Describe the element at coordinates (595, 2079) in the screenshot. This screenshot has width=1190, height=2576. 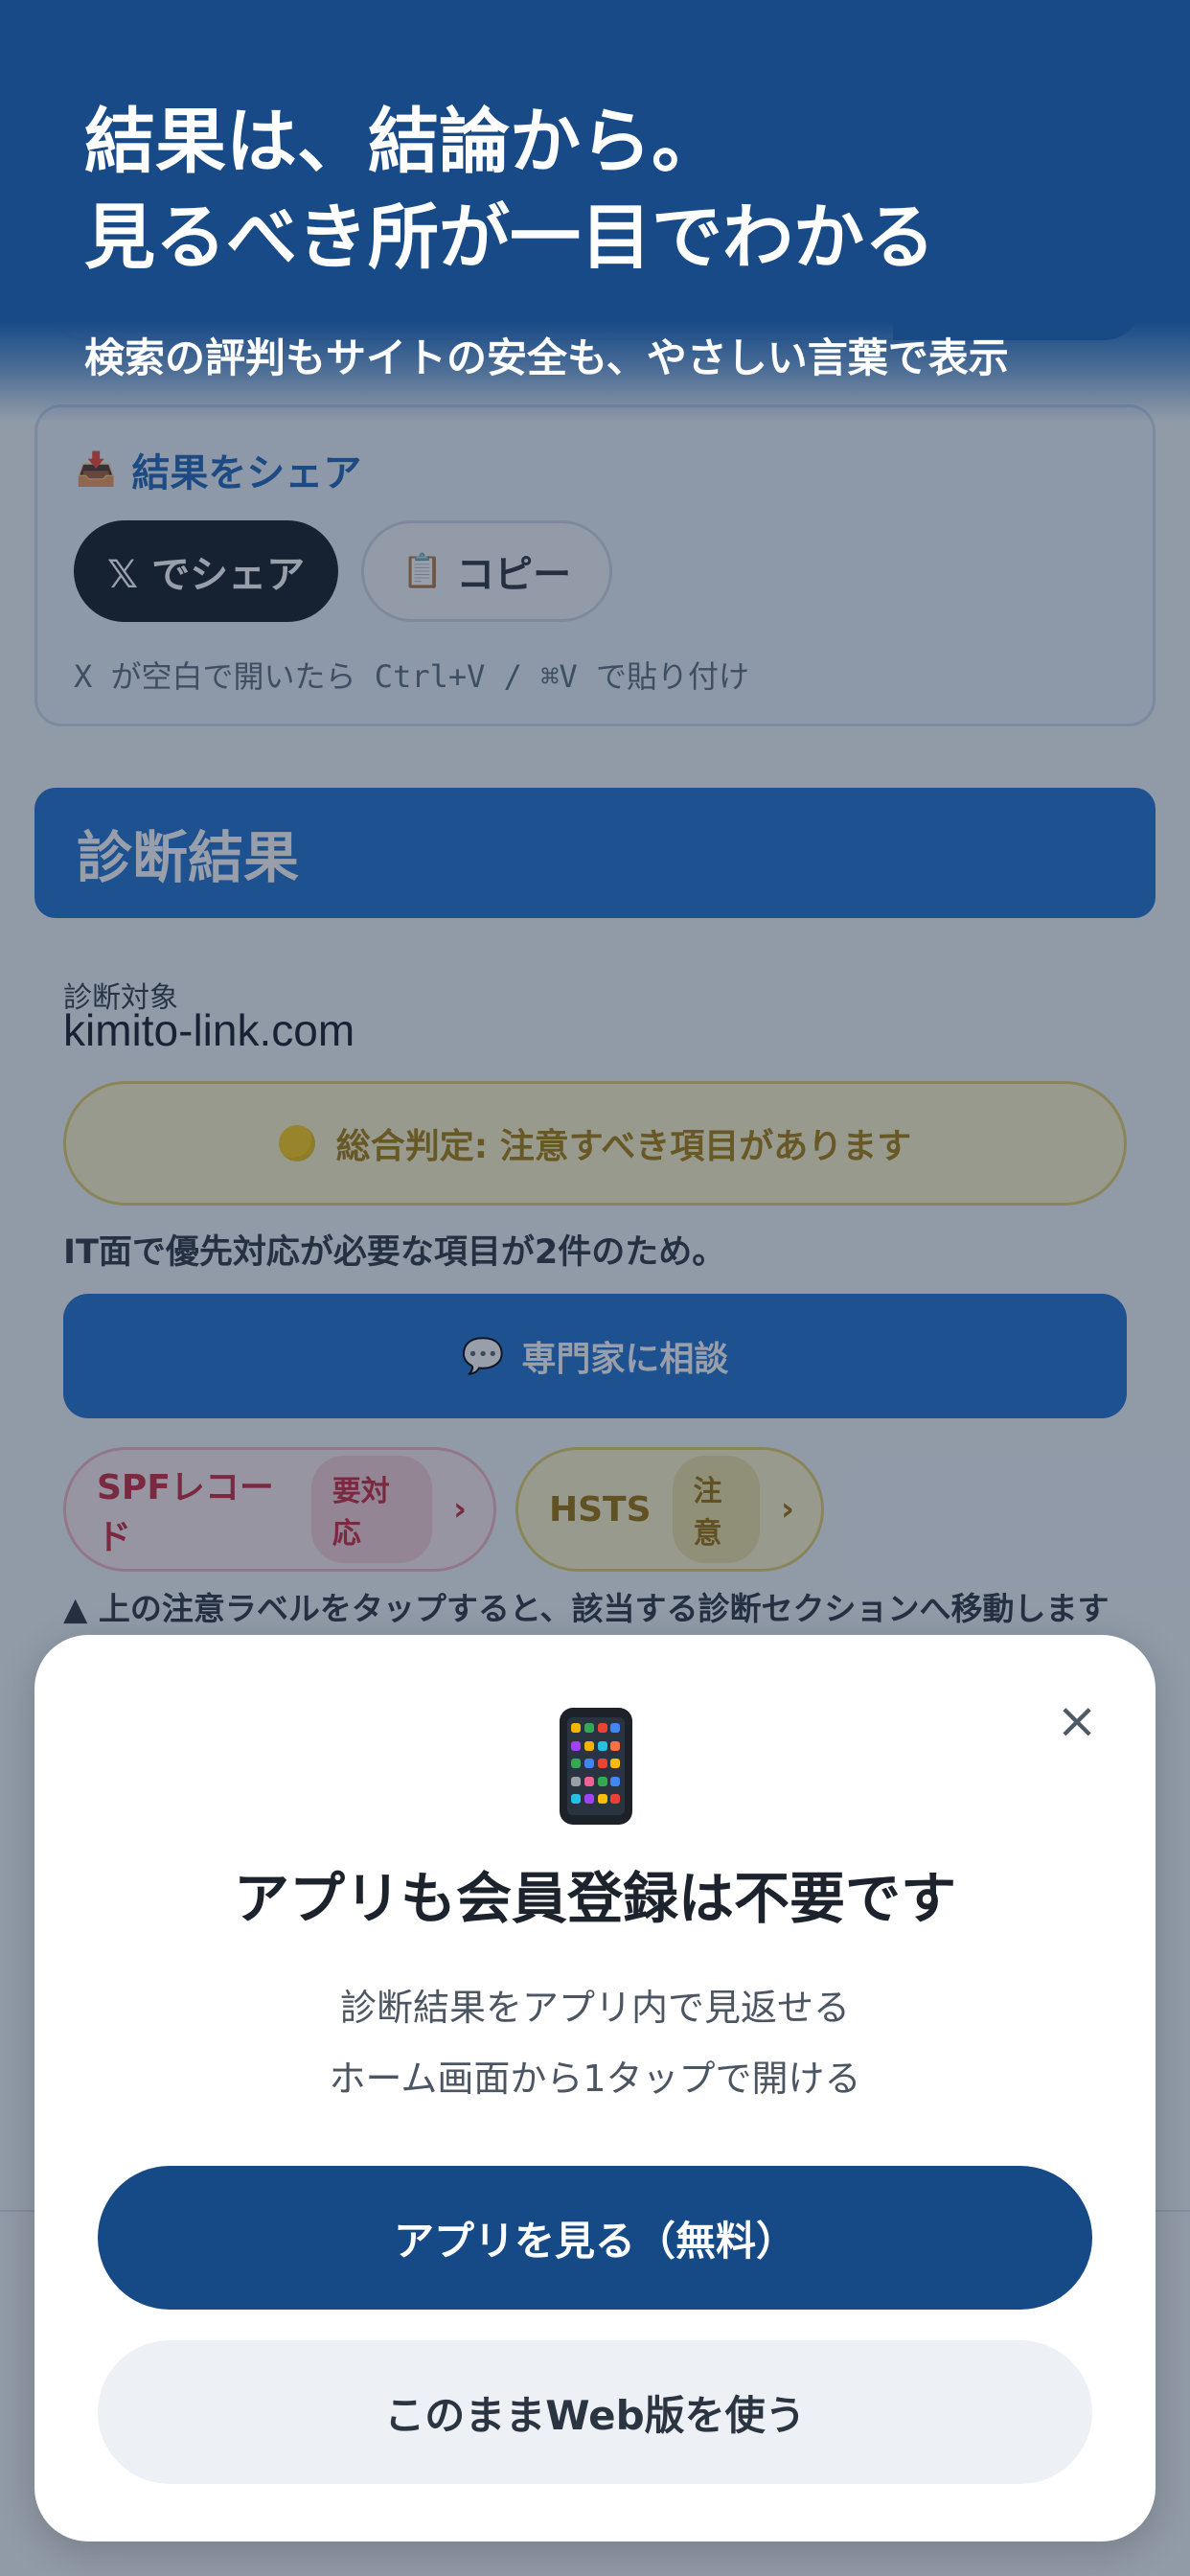
I see `modal-description-line: ホーム画面から1タップで開ける` at that location.